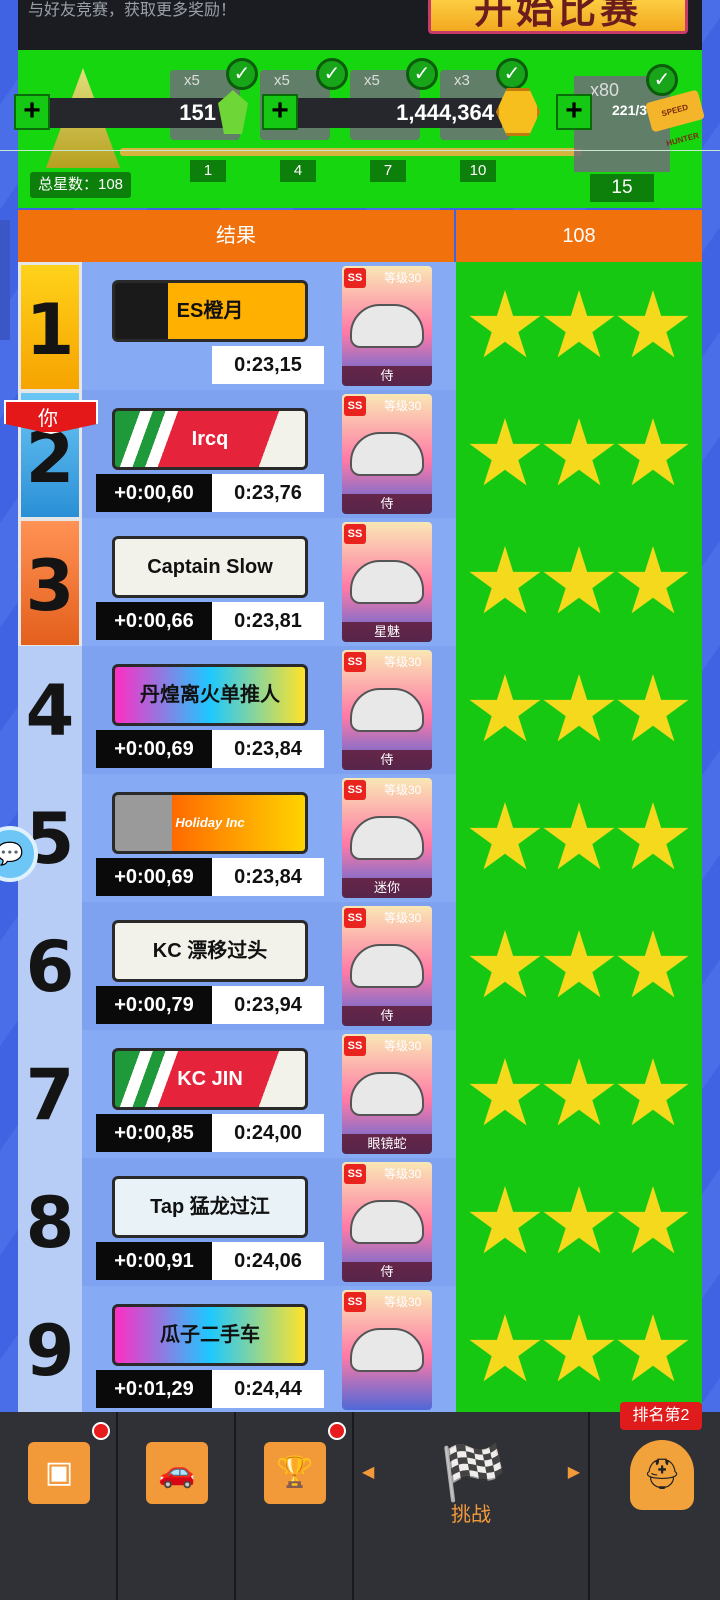 This screenshot has width=720, height=1600. What do you see at coordinates (471, 1515) in the screenshot?
I see `challenge-label: 挑战` at bounding box center [471, 1515].